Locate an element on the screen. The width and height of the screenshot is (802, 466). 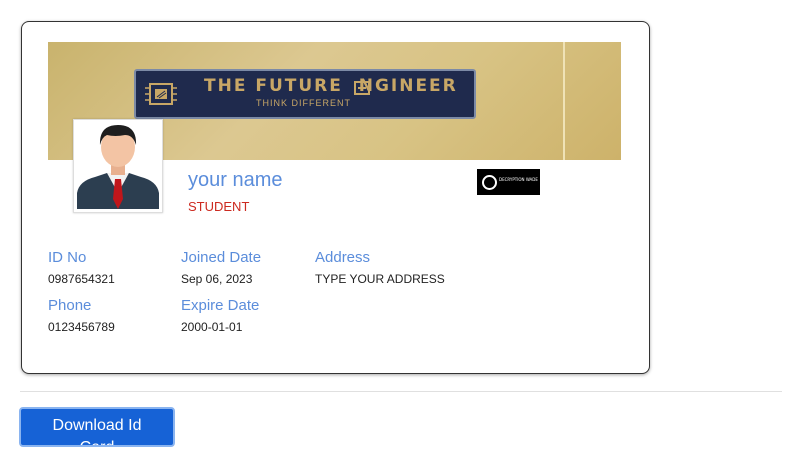
logo-e-glyph is located at coordinates (362, 88).